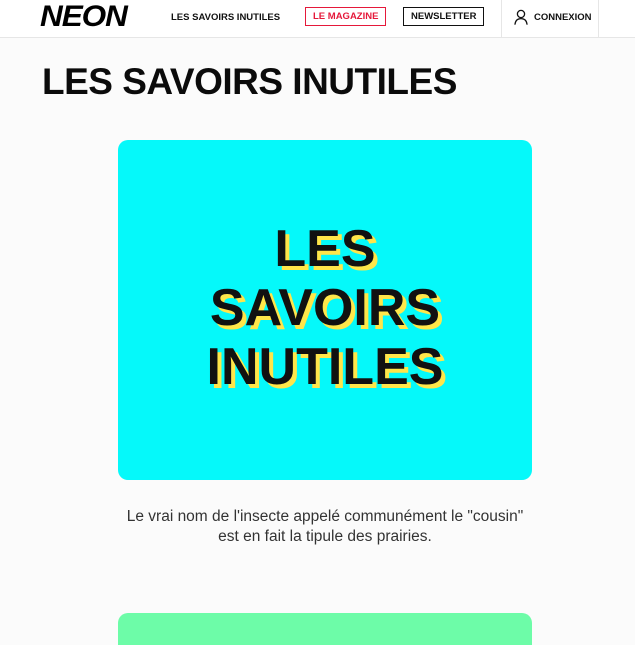  What do you see at coordinates (249, 81) in the screenshot?
I see `page-title: LES SAVOIRS INUTILES` at bounding box center [249, 81].